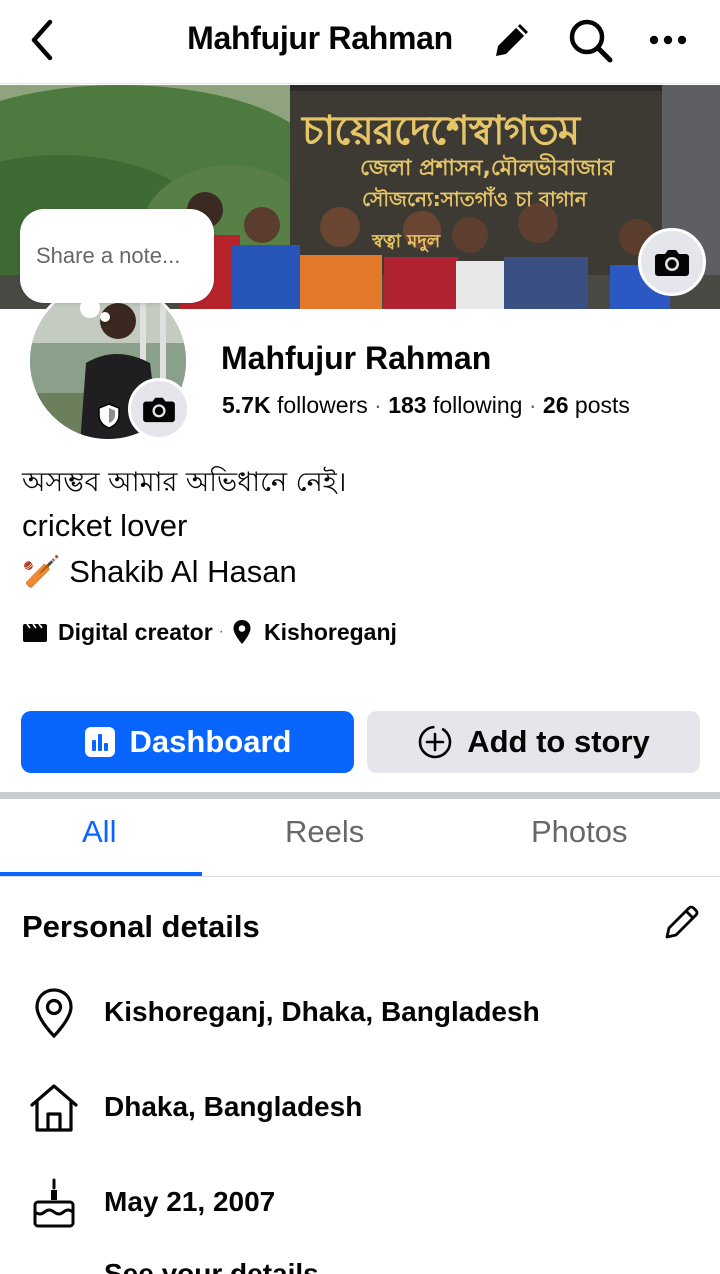 The width and height of the screenshot is (720, 1274). I want to click on tab-reels: Reels, so click(324, 832).